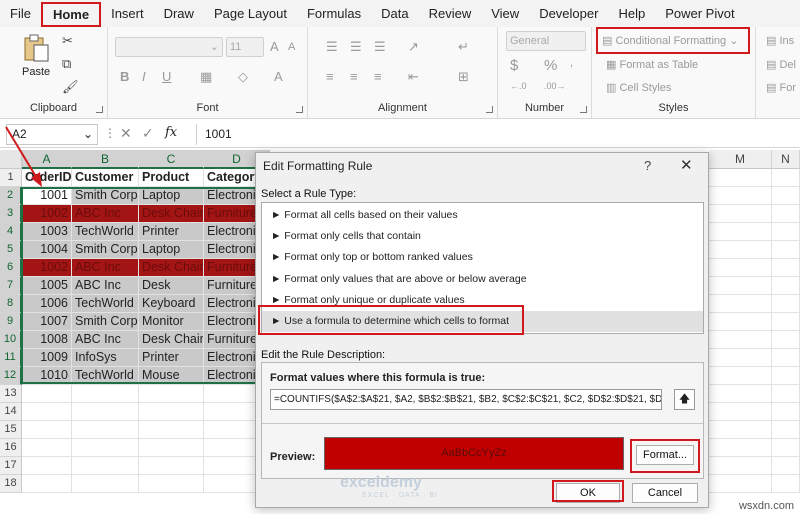 This screenshot has height=514, width=800. I want to click on menu-formulas: Formulas, so click(334, 13).